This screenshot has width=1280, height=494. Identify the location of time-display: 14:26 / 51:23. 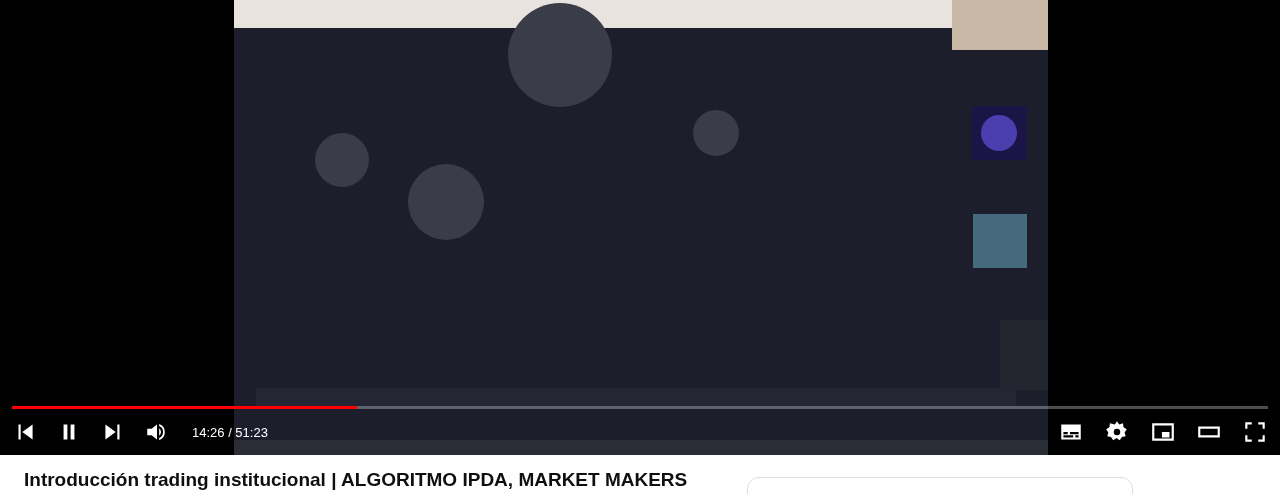
(230, 432).